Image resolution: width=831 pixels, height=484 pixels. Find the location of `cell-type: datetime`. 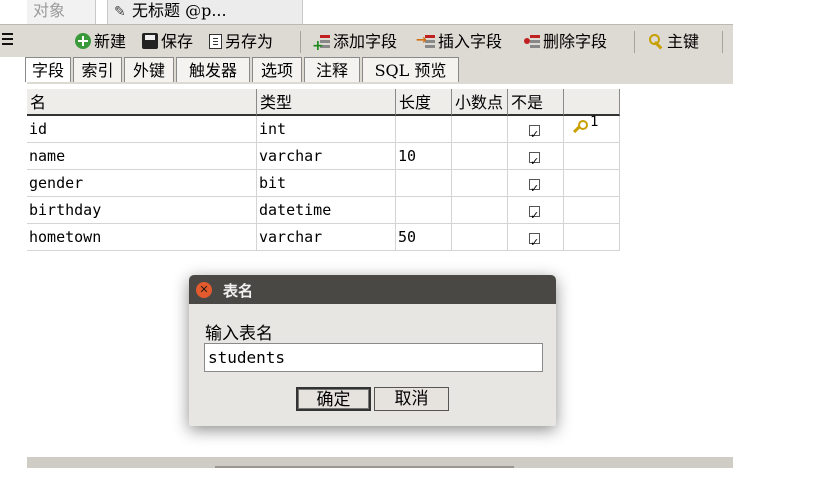

cell-type: datetime is located at coordinates (326, 210).